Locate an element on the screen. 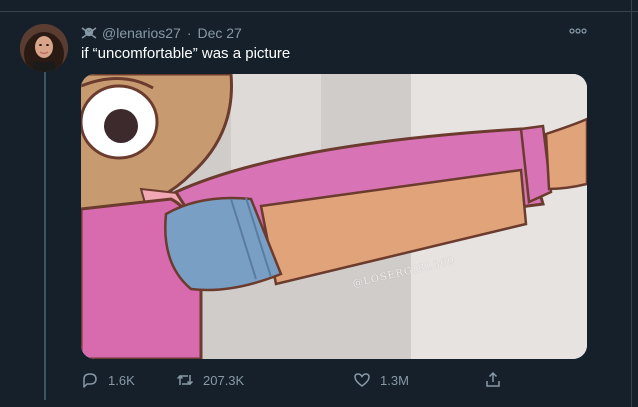 The image size is (638, 407). thread-line is located at coordinates (45, 235).